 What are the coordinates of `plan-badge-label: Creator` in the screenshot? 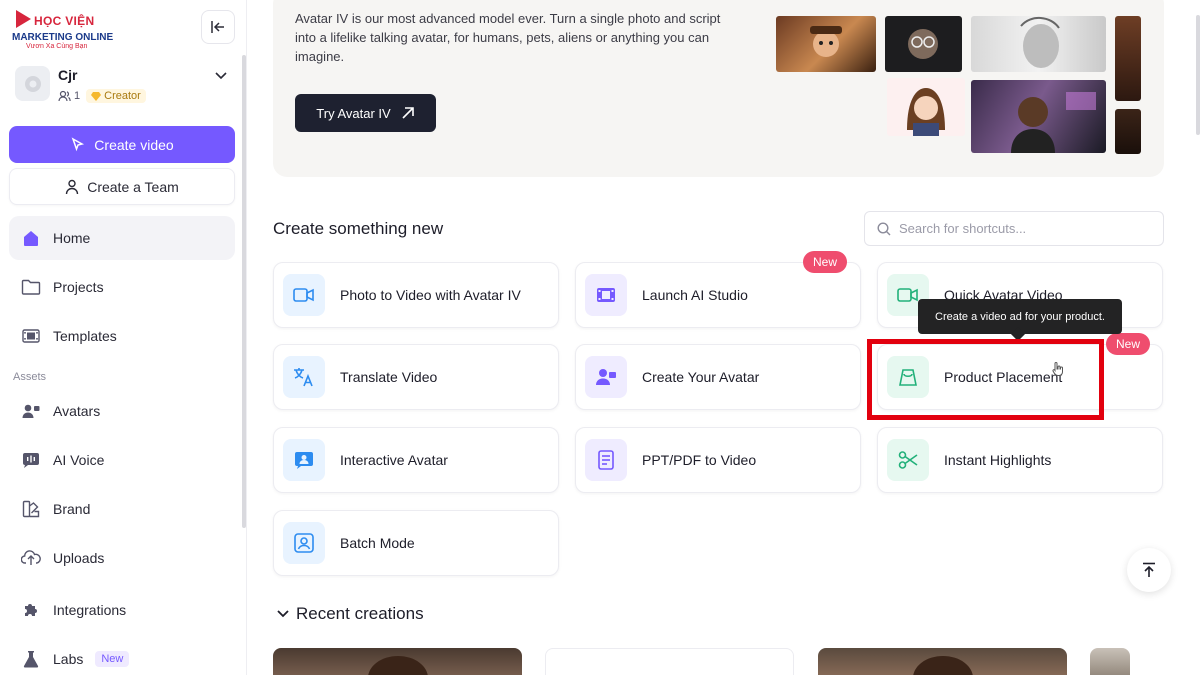 It's located at (122, 96).